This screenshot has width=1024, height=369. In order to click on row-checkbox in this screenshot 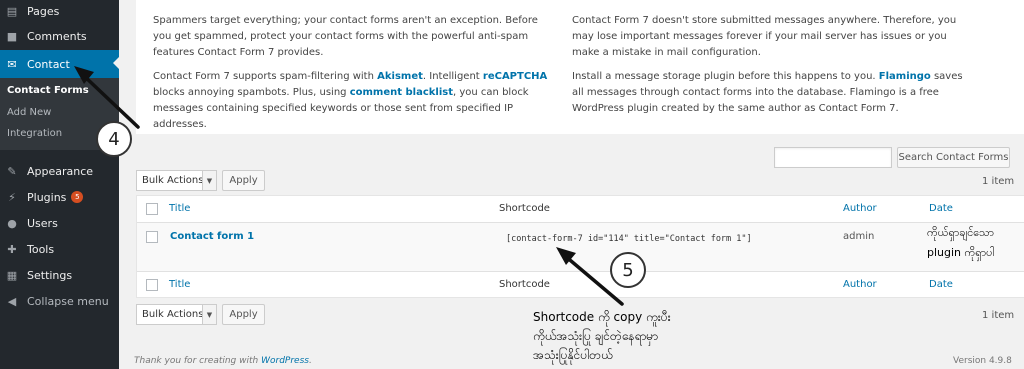, I will do `click(152, 237)`.